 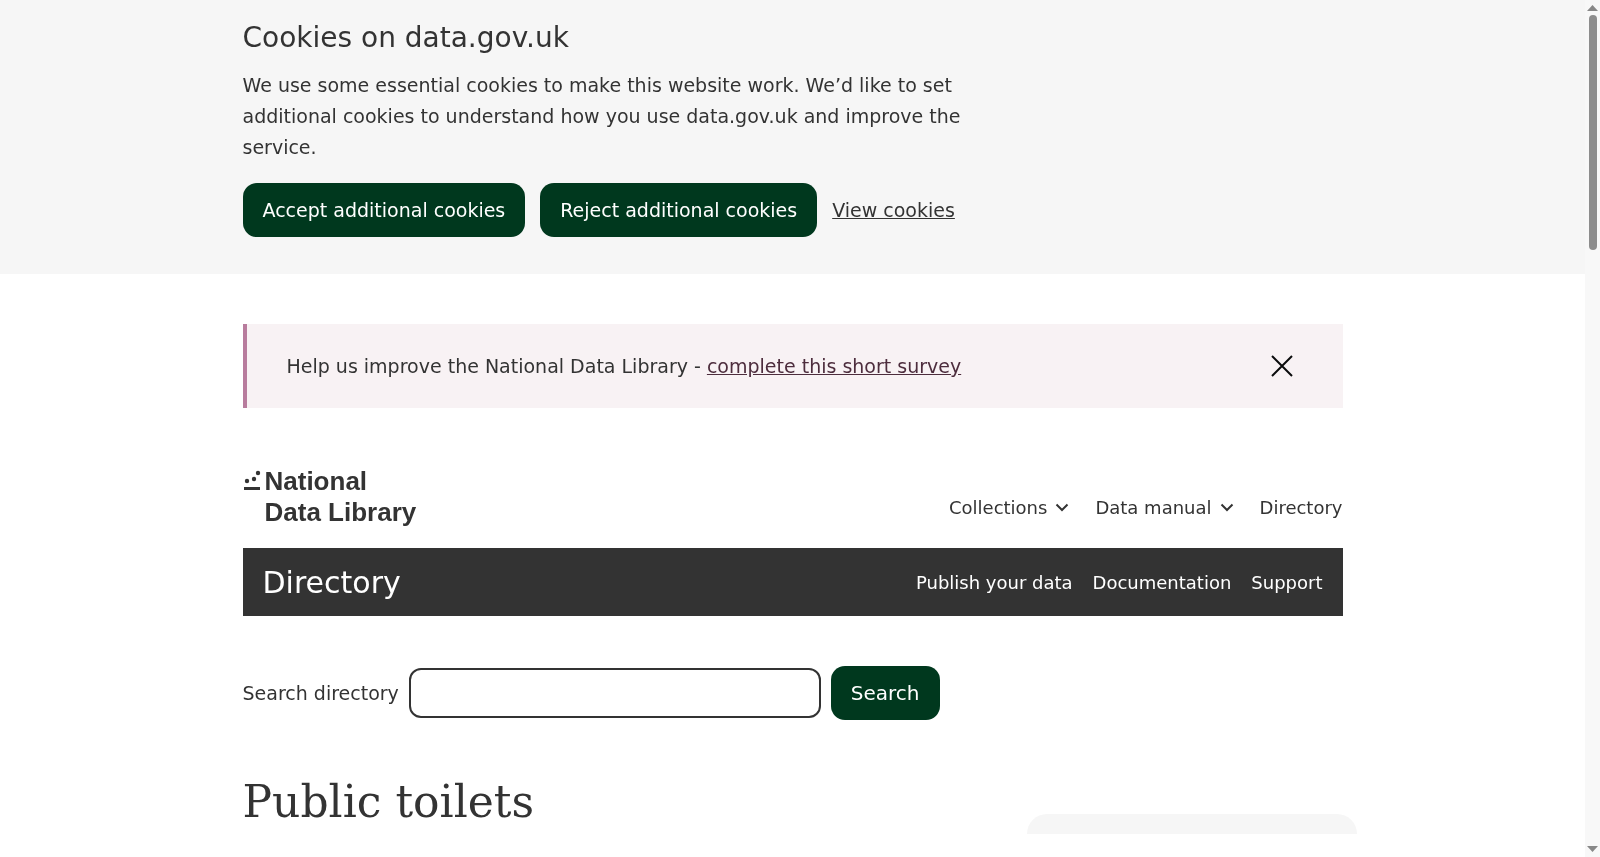 What do you see at coordinates (885, 693) in the screenshot?
I see `search-button: Search` at bounding box center [885, 693].